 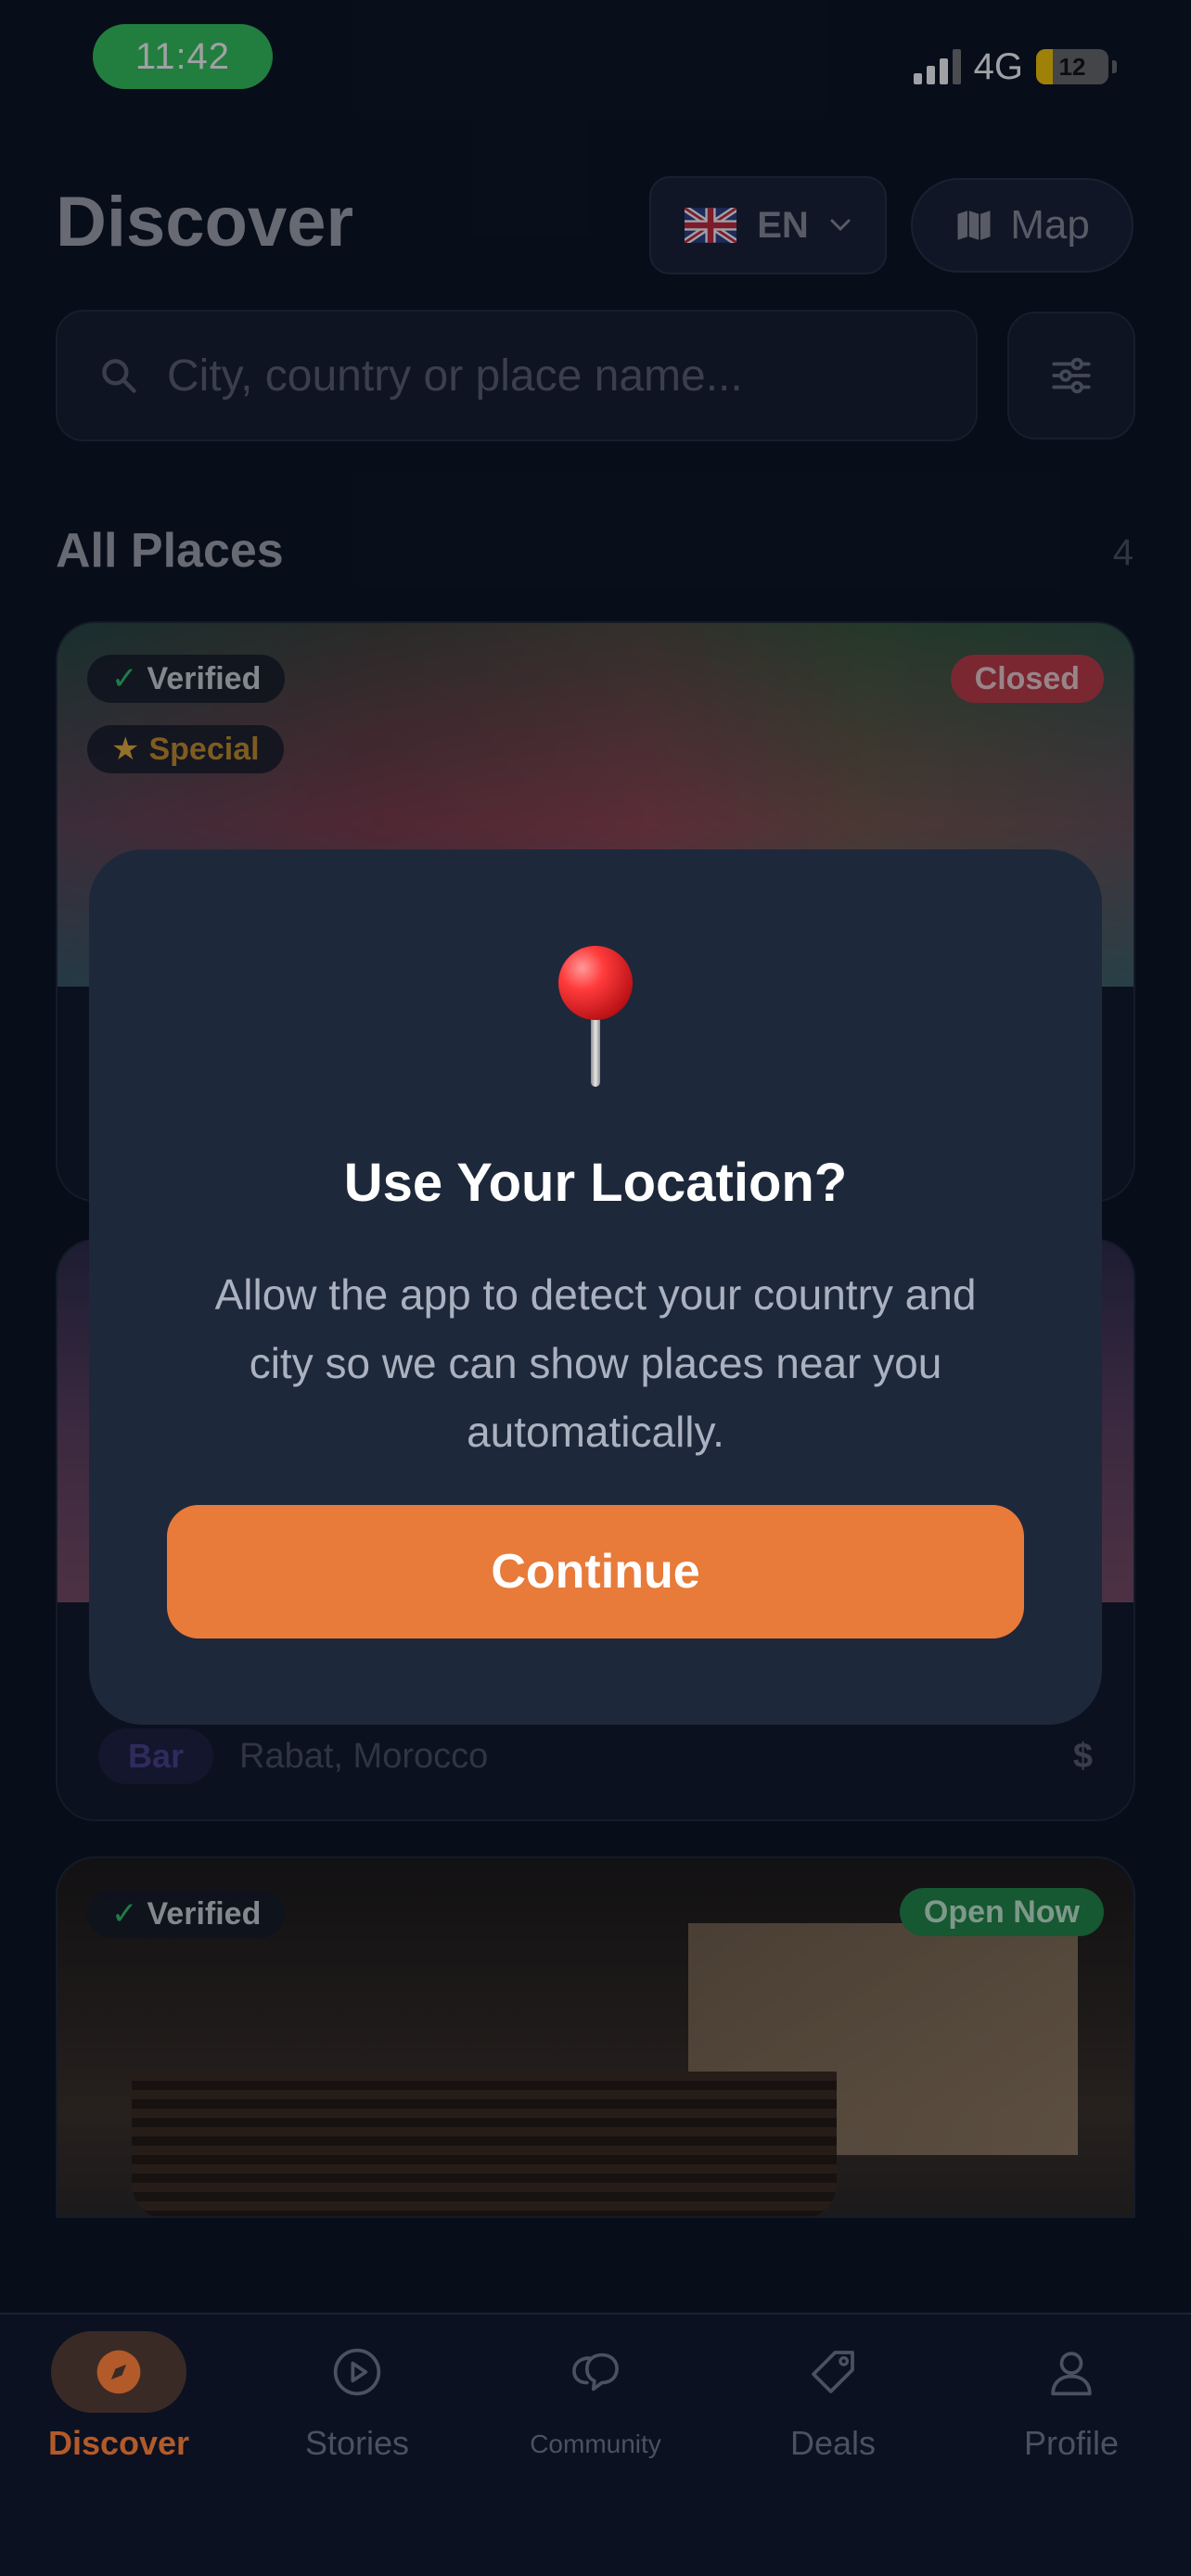 What do you see at coordinates (595, 2444) in the screenshot?
I see `tab-label: Community` at bounding box center [595, 2444].